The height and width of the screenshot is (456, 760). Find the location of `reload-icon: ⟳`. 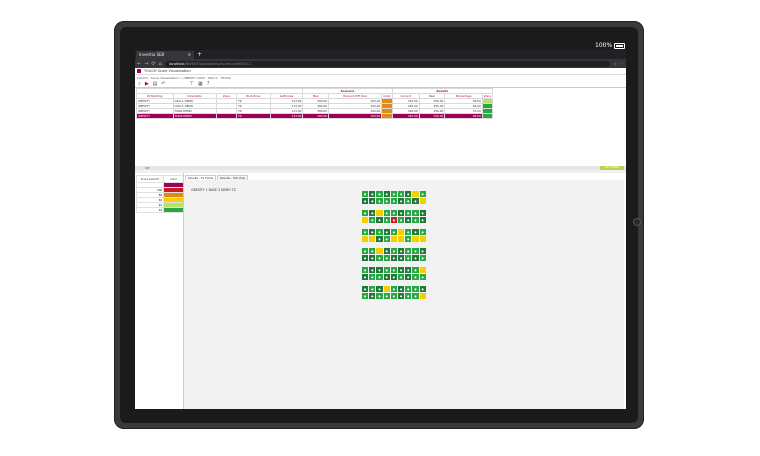

reload-icon: ⟳ is located at coordinates (153, 64).